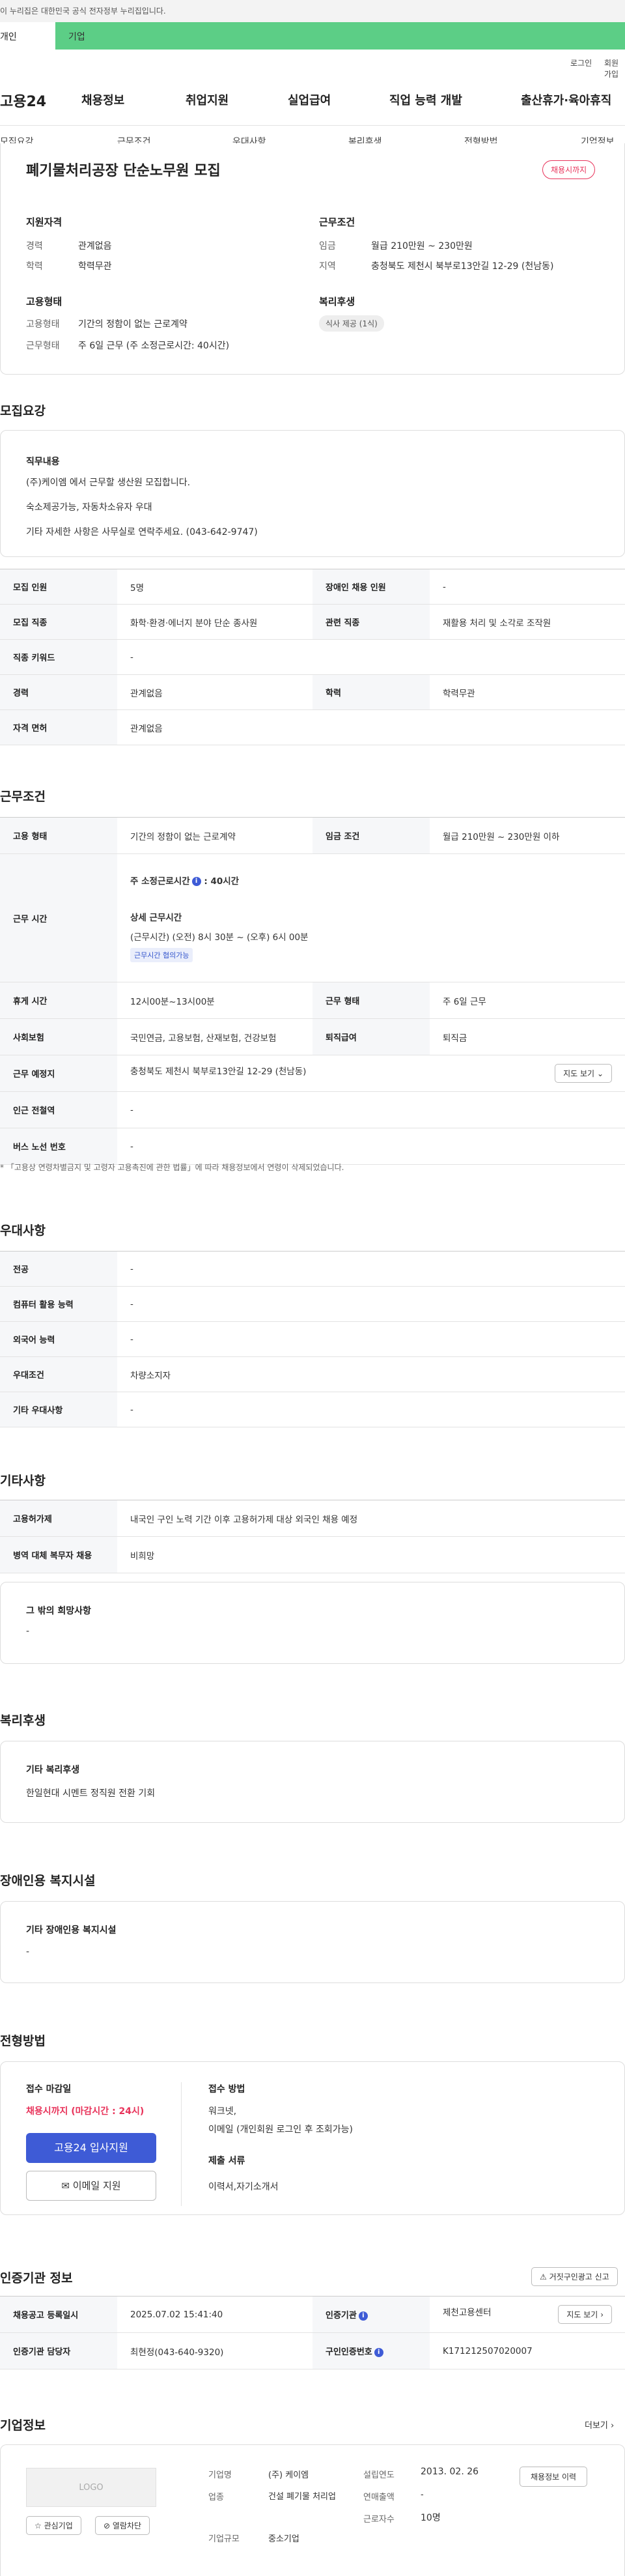  What do you see at coordinates (527, 692) in the screenshot?
I see `cell-value: 학력무관` at bounding box center [527, 692].